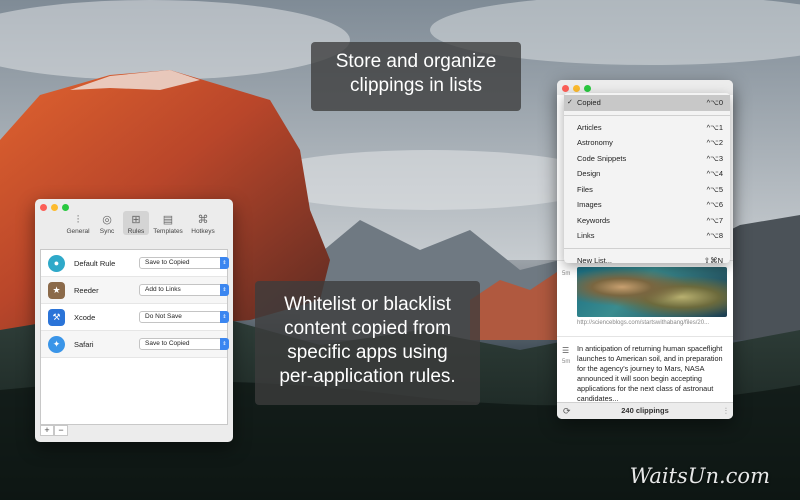 The width and height of the screenshot is (800, 500). Describe the element at coordinates (136, 231) in the screenshot. I see `tab-rules-label: Rules` at that location.